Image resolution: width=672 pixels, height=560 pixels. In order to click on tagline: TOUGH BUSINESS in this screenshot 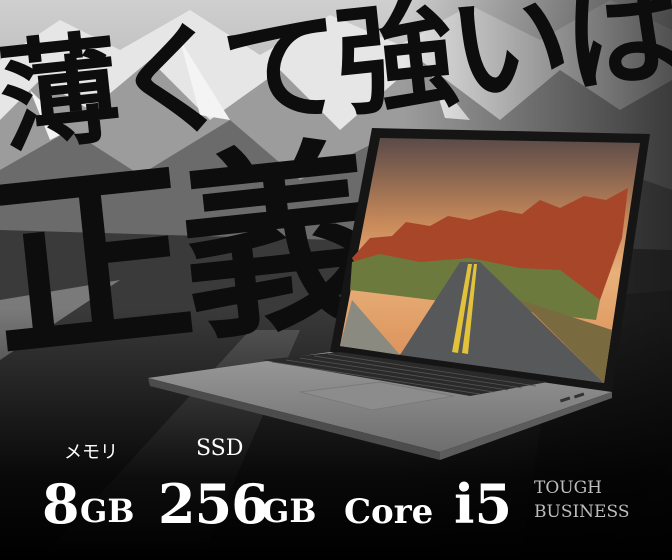, I will do `click(581, 500)`.